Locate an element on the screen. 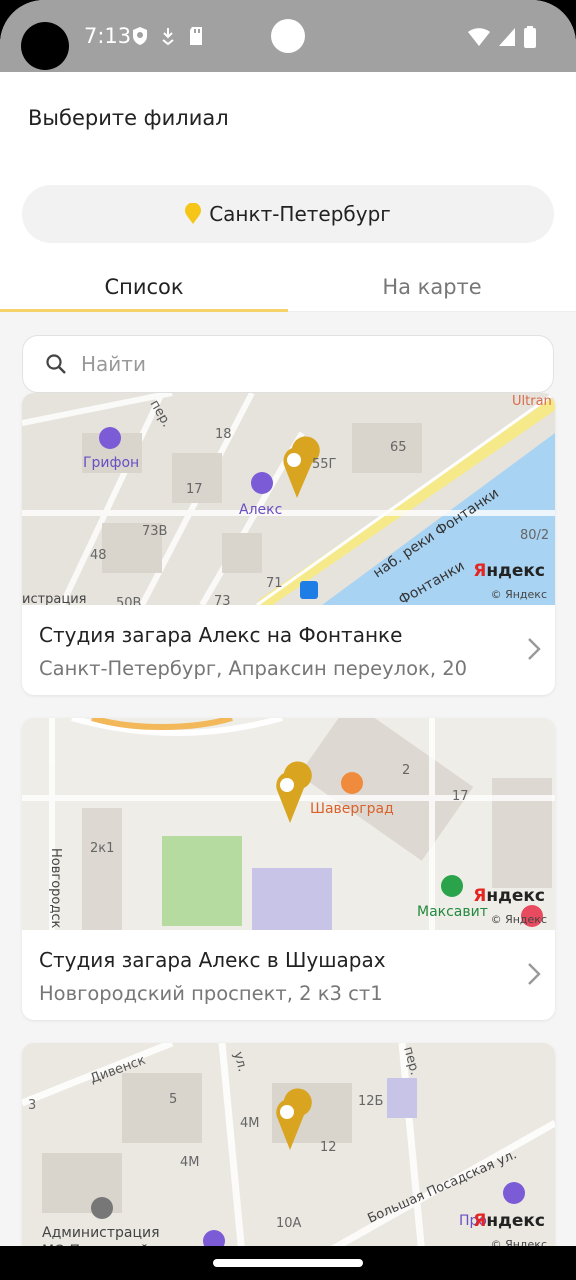 The height and width of the screenshot is (1280, 576). map-poi-label: Администрация is located at coordinates (101, 1233).